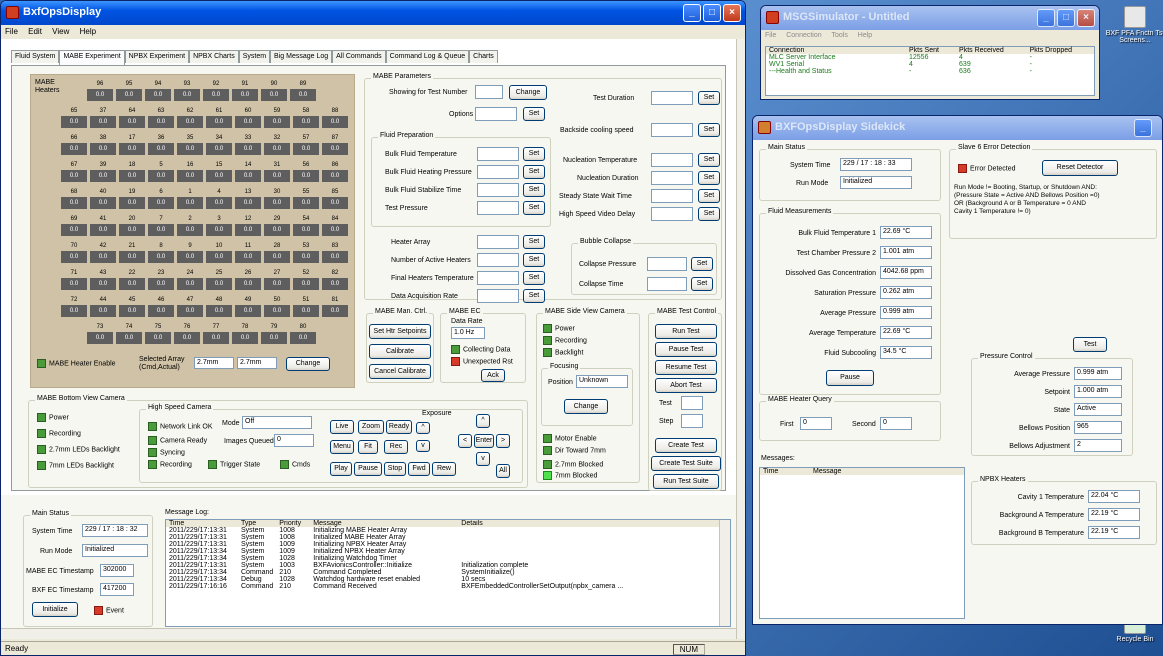  I want to click on tab-npbx-experiment: NPBX Experiment, so click(157, 56).